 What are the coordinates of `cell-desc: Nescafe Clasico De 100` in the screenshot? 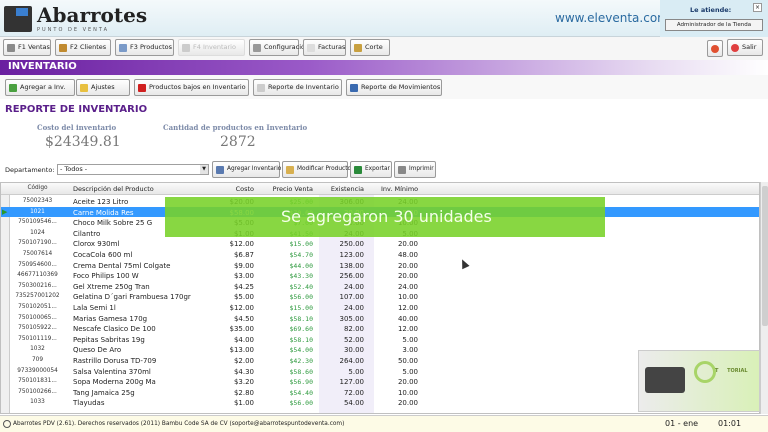 It's located at (114, 329).